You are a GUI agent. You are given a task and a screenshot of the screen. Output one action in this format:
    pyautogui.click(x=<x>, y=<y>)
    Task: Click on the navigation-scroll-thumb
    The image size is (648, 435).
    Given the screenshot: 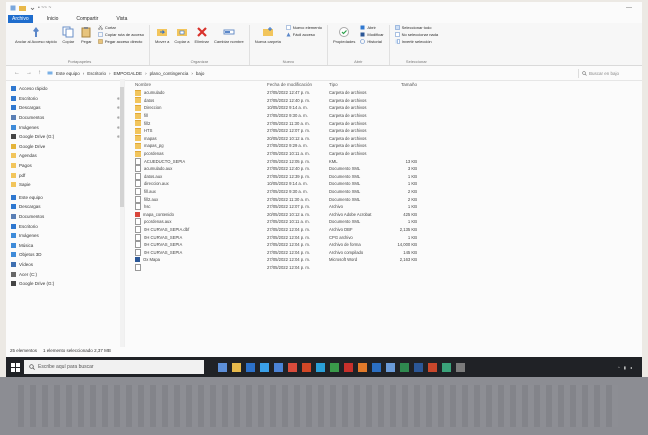 What is the action you would take?
    pyautogui.click(x=122, y=147)
    